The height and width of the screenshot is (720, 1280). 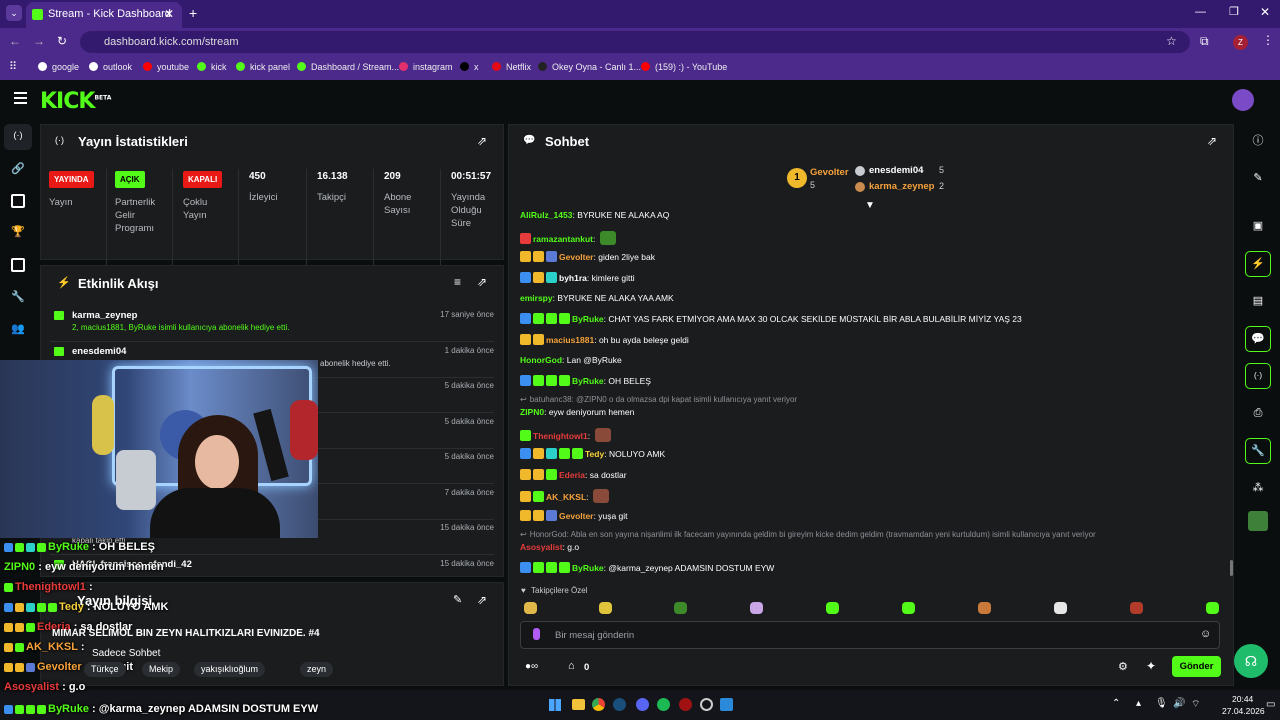 What do you see at coordinates (193, 13) in the screenshot?
I see `new-tab-button: +` at bounding box center [193, 13].